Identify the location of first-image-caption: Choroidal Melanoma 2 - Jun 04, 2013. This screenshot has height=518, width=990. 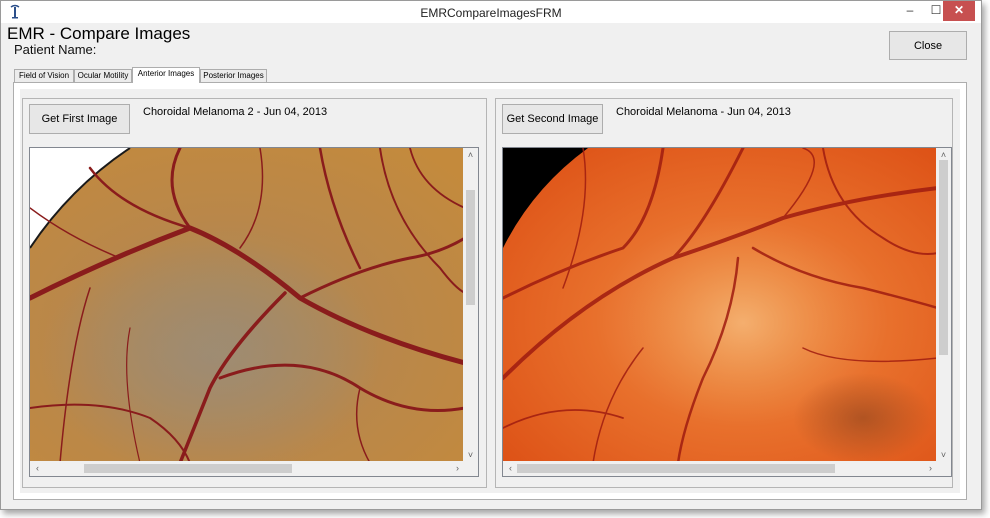
(235, 112).